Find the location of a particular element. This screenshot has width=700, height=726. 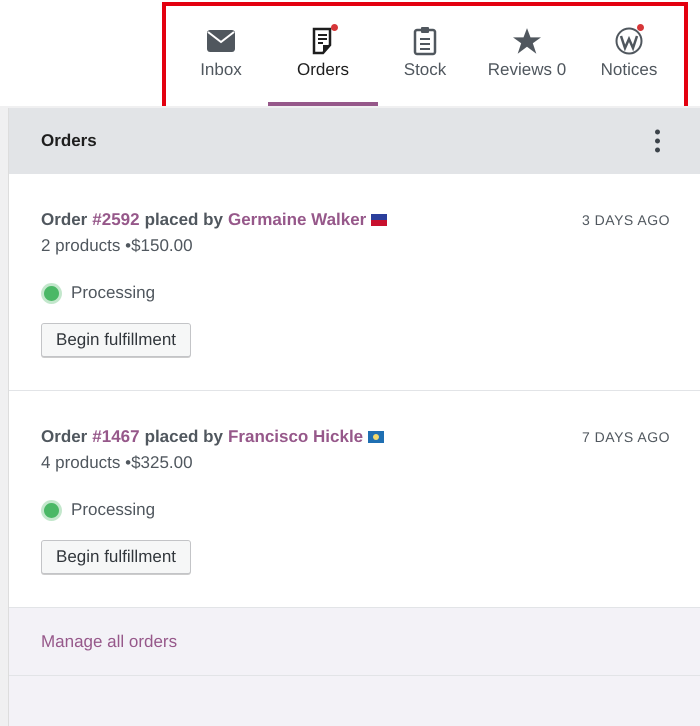

order-number-link: #2592 is located at coordinates (116, 220).